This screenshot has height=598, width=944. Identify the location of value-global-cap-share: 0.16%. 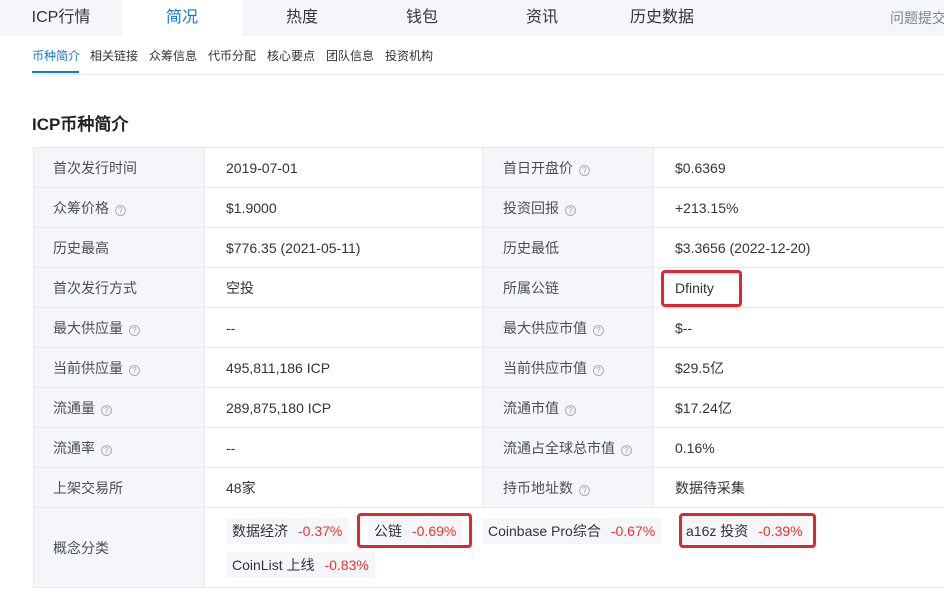
(798, 447).